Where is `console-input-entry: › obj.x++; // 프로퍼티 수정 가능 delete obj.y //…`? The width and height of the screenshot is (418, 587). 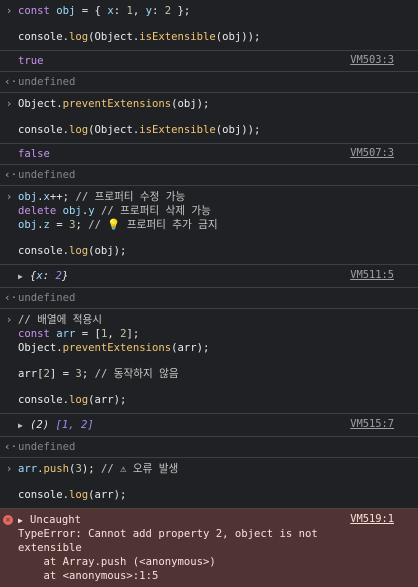 console-input-entry: › obj.x++; // 프로퍼티 수정 가능 delete obj.y //… is located at coordinates (209, 225).